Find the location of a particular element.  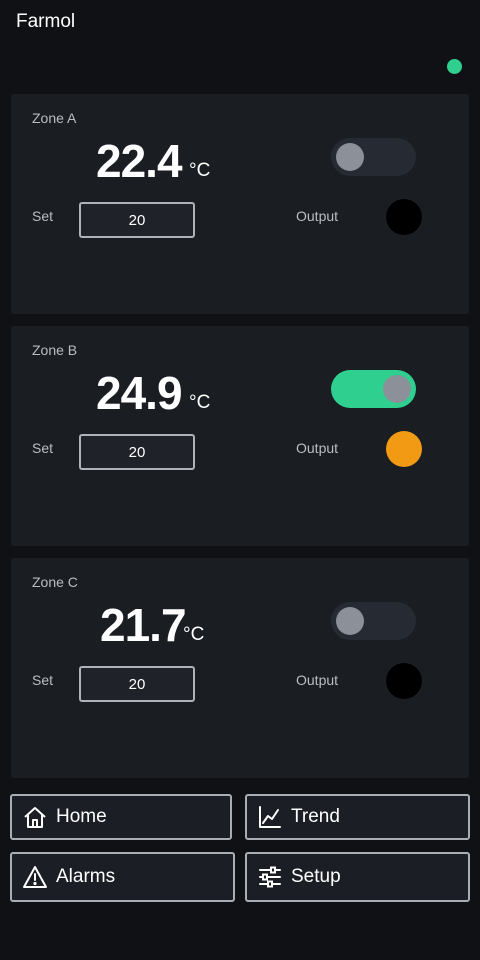

alarms-button-label: Alarms is located at coordinates (86, 876).